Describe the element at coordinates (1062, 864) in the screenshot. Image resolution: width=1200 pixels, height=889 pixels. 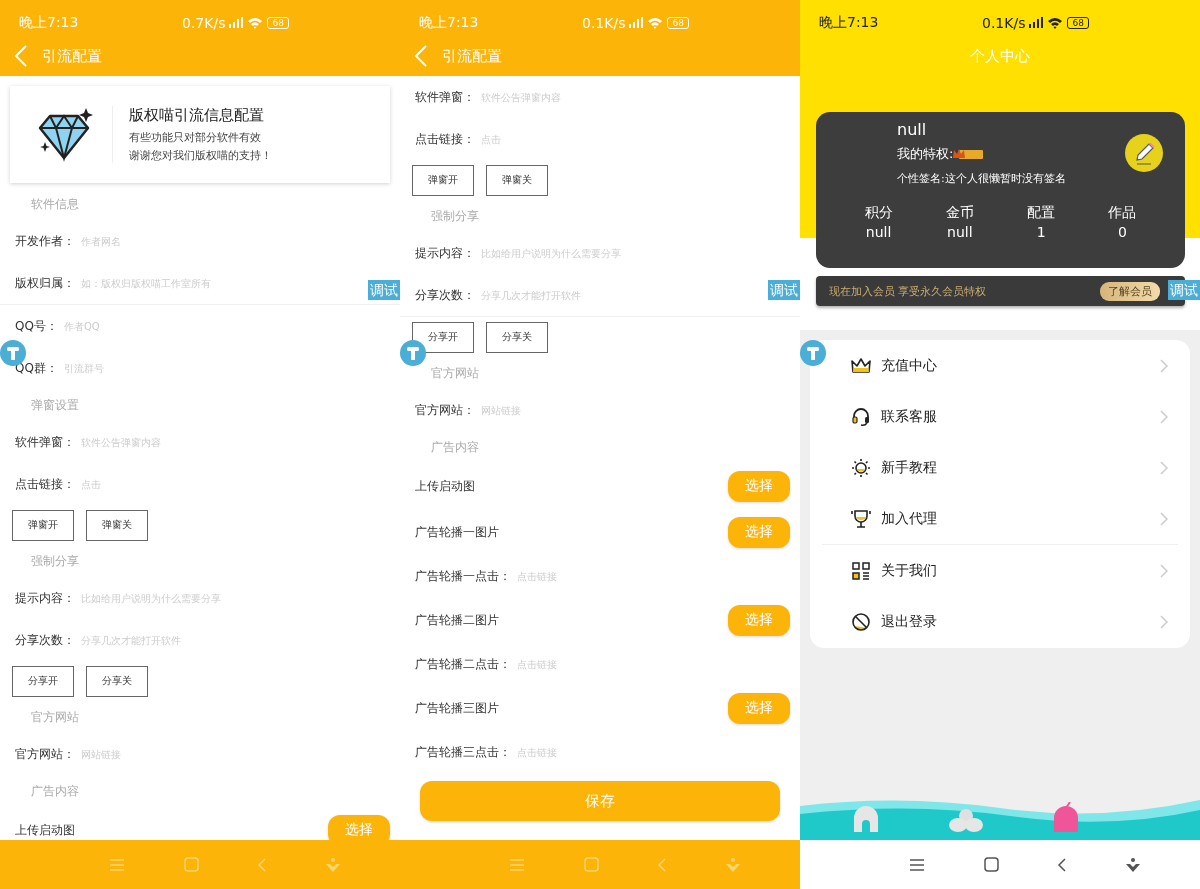
I see `back-icon` at that location.